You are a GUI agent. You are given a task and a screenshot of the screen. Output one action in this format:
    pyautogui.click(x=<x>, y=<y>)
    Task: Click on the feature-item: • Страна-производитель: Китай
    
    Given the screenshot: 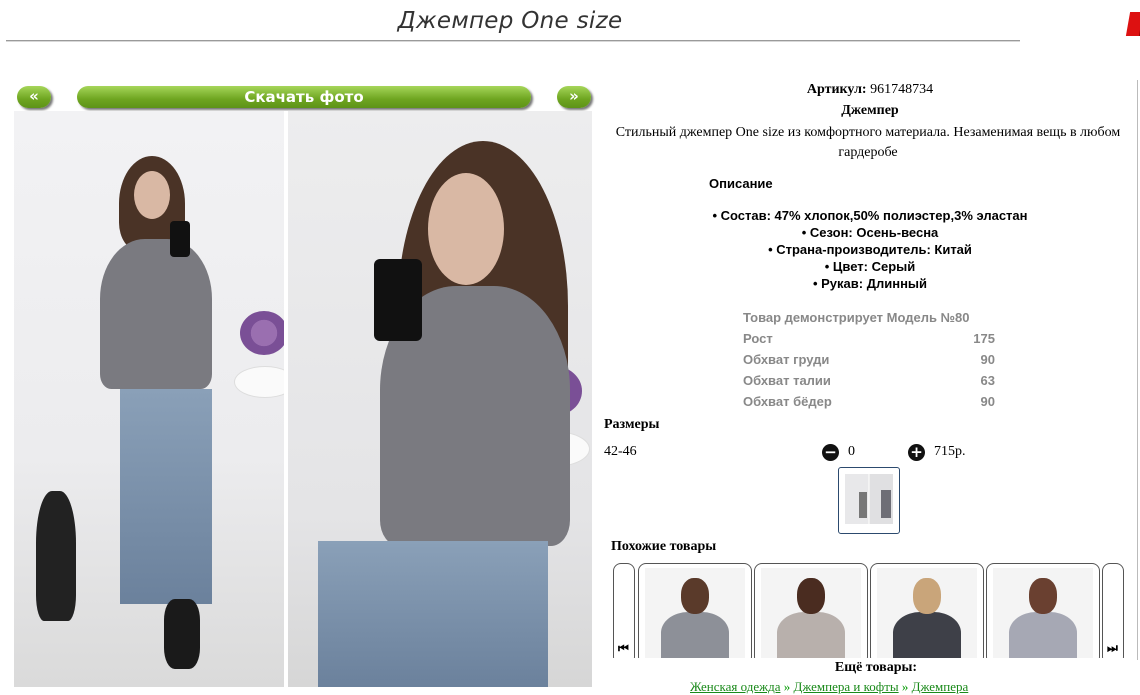 What is the action you would take?
    pyautogui.click(x=870, y=249)
    